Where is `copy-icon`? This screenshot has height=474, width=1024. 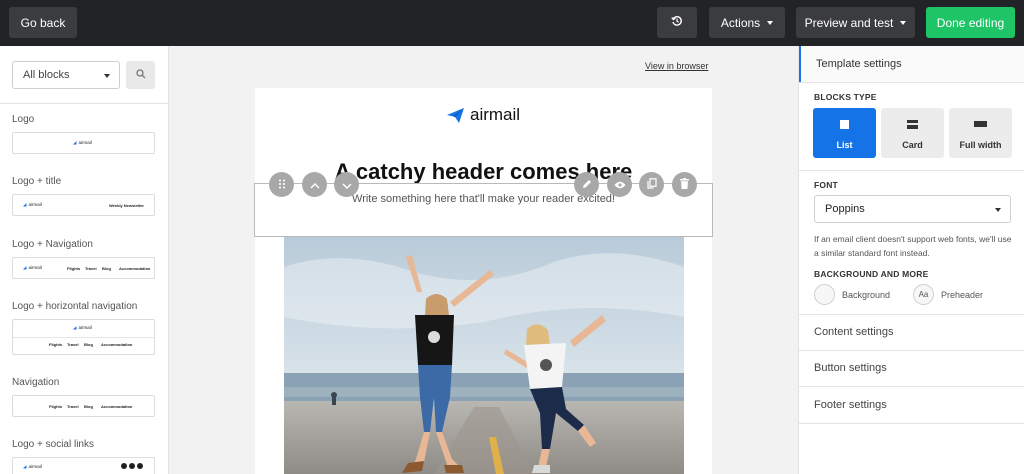
copy-icon is located at coordinates (651, 185).